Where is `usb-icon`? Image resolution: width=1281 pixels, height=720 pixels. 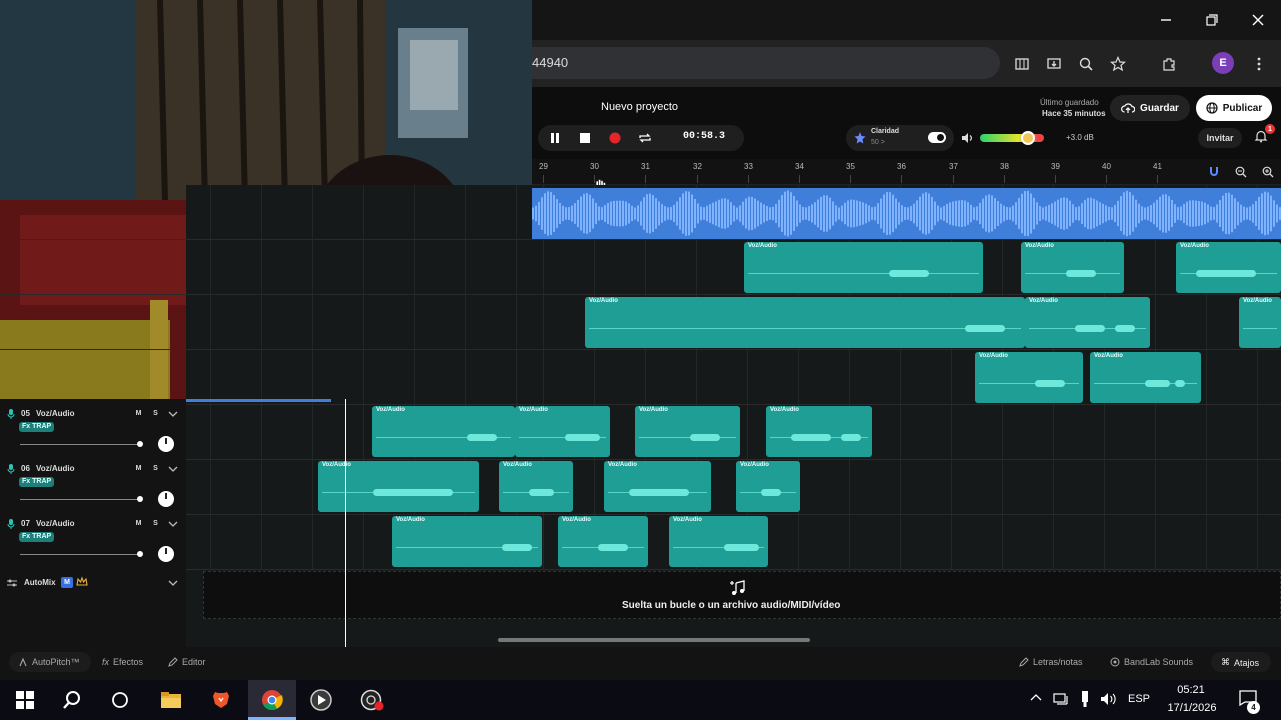 usb-icon is located at coordinates (1085, 699).